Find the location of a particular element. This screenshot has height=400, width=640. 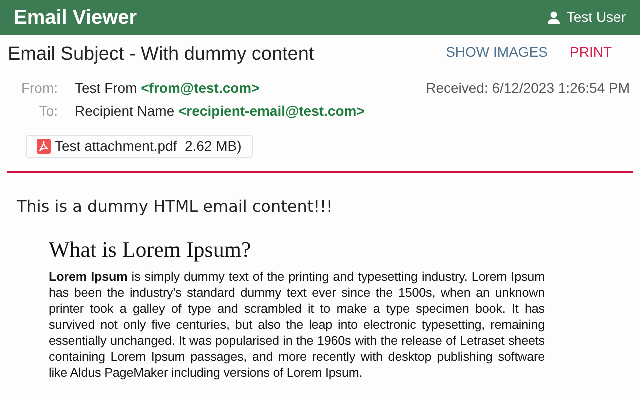

sender-name: Test From <from@test.com> is located at coordinates (167, 88).